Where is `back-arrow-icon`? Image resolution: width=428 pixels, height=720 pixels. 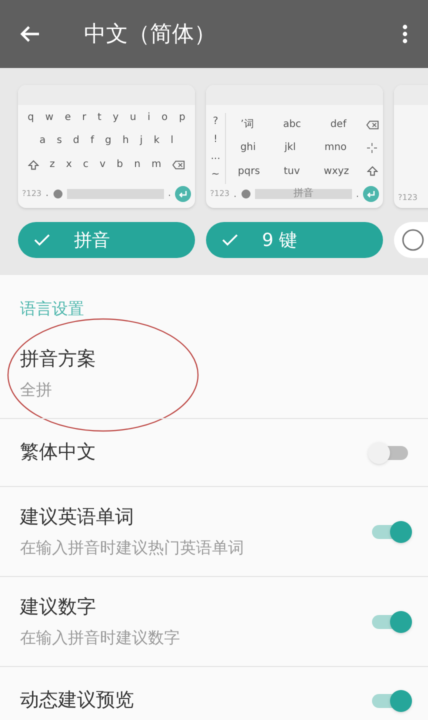
back-arrow-icon is located at coordinates (30, 34).